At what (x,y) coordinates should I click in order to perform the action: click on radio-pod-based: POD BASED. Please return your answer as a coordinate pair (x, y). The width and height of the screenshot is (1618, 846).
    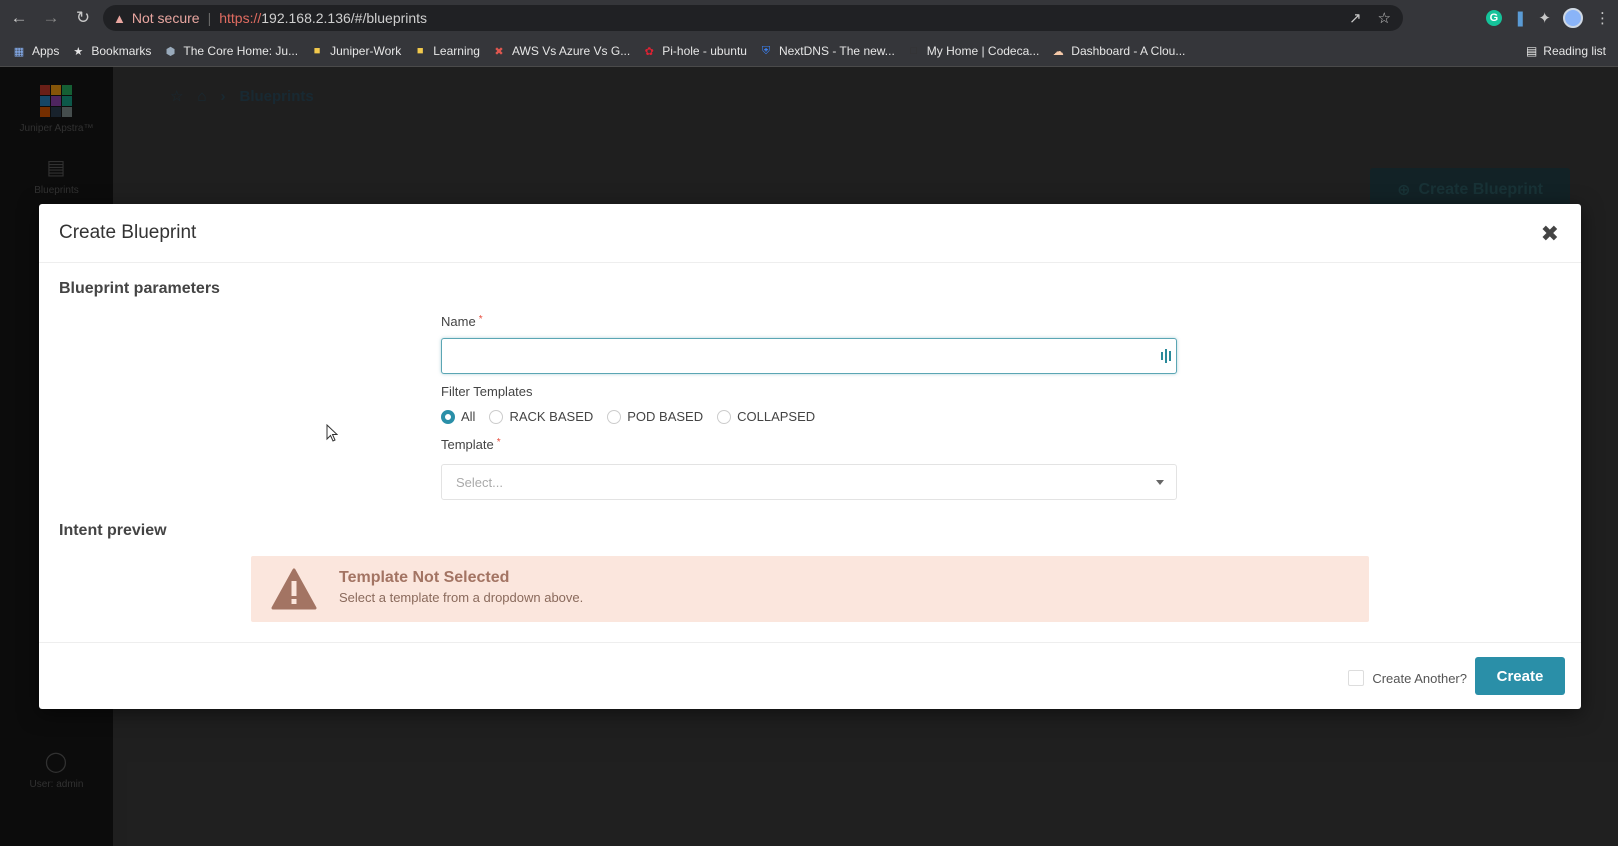
    Looking at the image, I should click on (655, 416).